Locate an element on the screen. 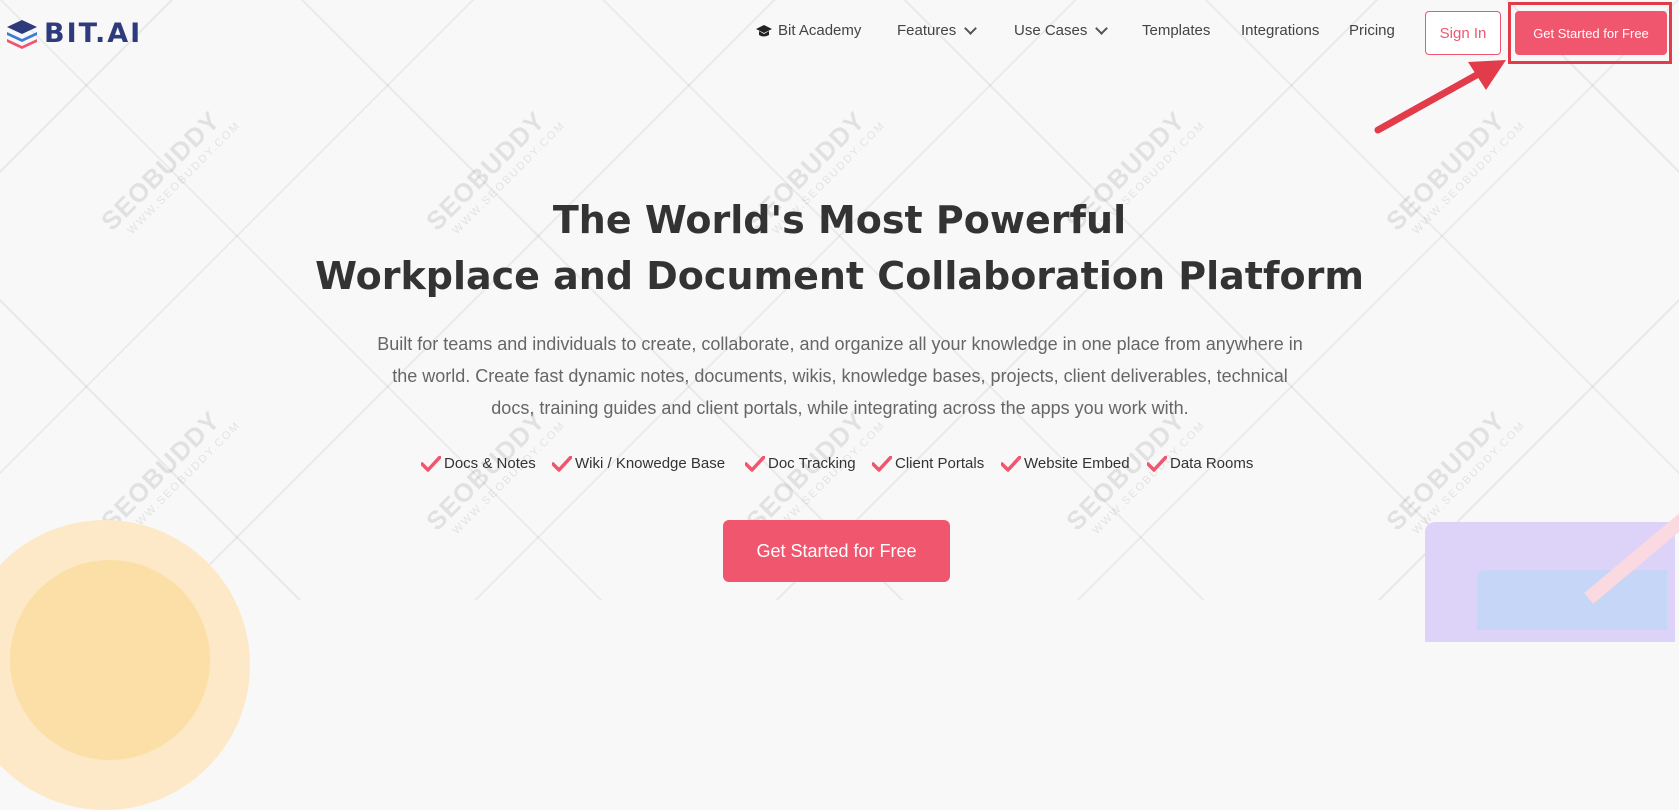  feature-item: Website Embed is located at coordinates (1065, 463).